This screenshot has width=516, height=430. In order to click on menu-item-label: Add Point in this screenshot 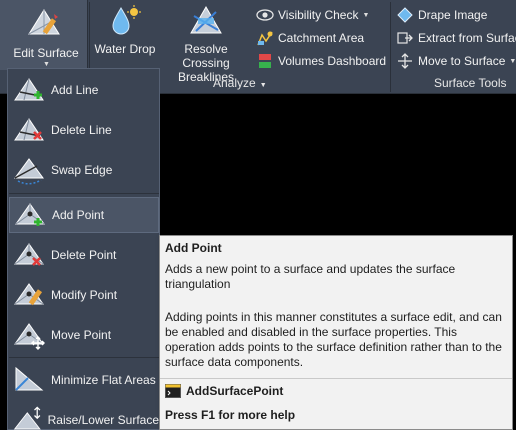, I will do `click(78, 215)`.